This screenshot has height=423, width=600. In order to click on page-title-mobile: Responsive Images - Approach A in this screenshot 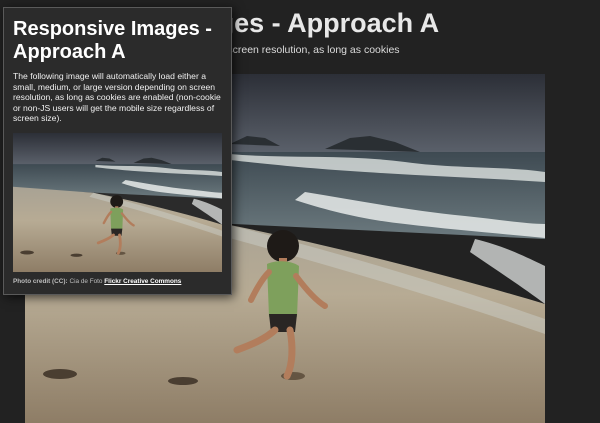, I will do `click(112, 40)`.